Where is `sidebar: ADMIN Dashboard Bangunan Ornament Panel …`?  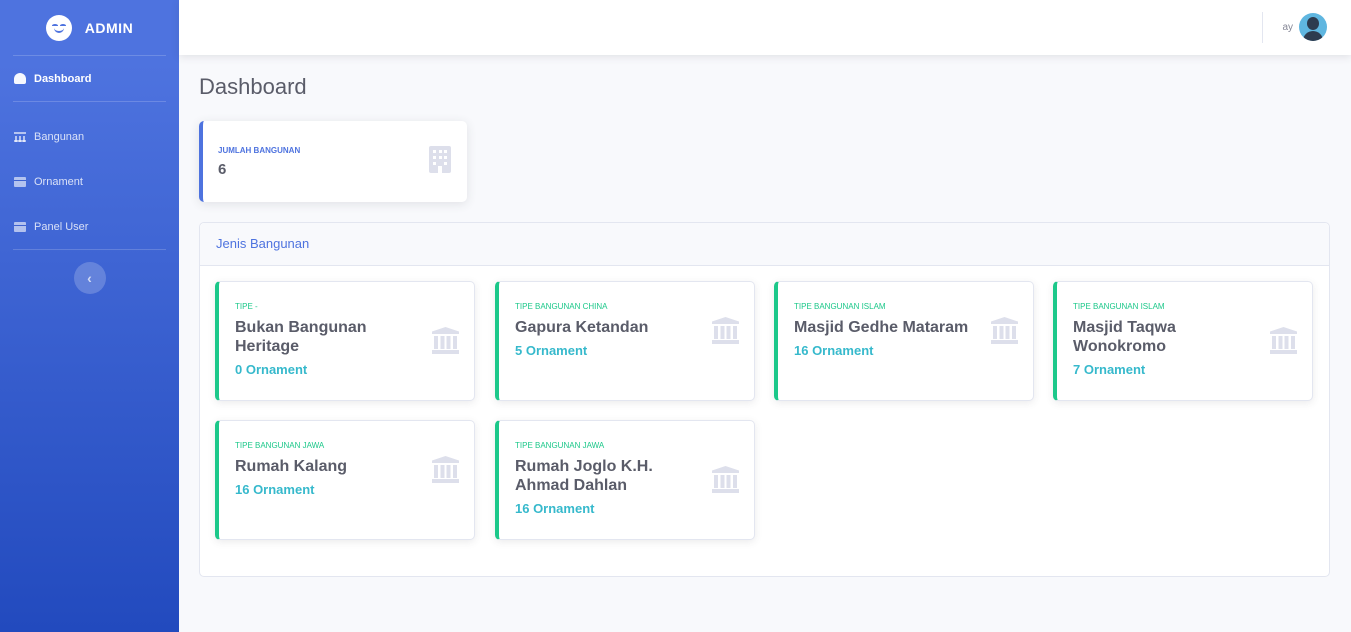
sidebar: ADMIN Dashboard Bangunan Ornament Panel … is located at coordinates (89, 316).